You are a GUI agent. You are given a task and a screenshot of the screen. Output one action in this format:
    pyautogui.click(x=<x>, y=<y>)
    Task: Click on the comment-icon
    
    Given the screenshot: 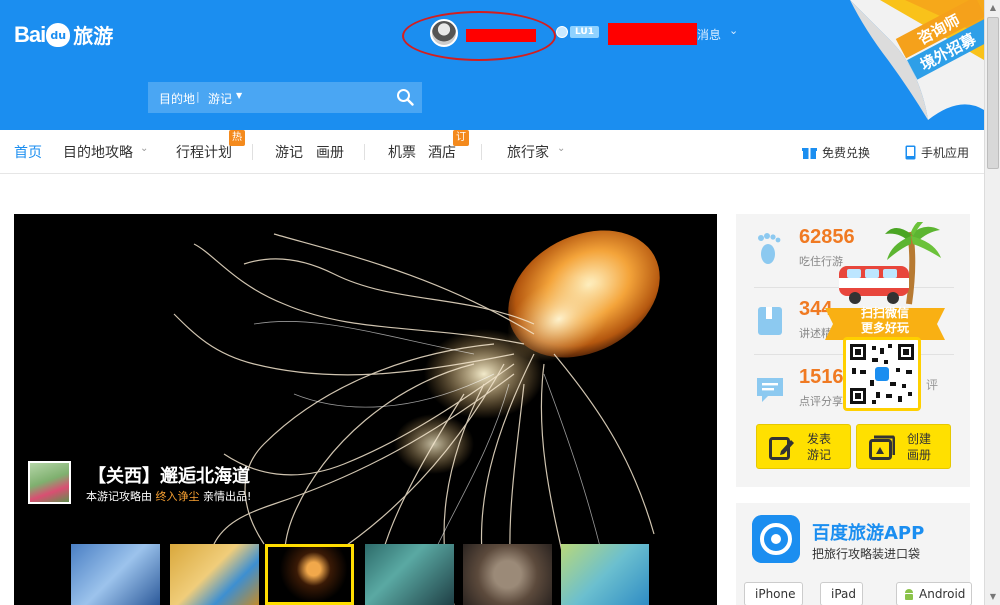 What is the action you would take?
    pyautogui.click(x=770, y=390)
    